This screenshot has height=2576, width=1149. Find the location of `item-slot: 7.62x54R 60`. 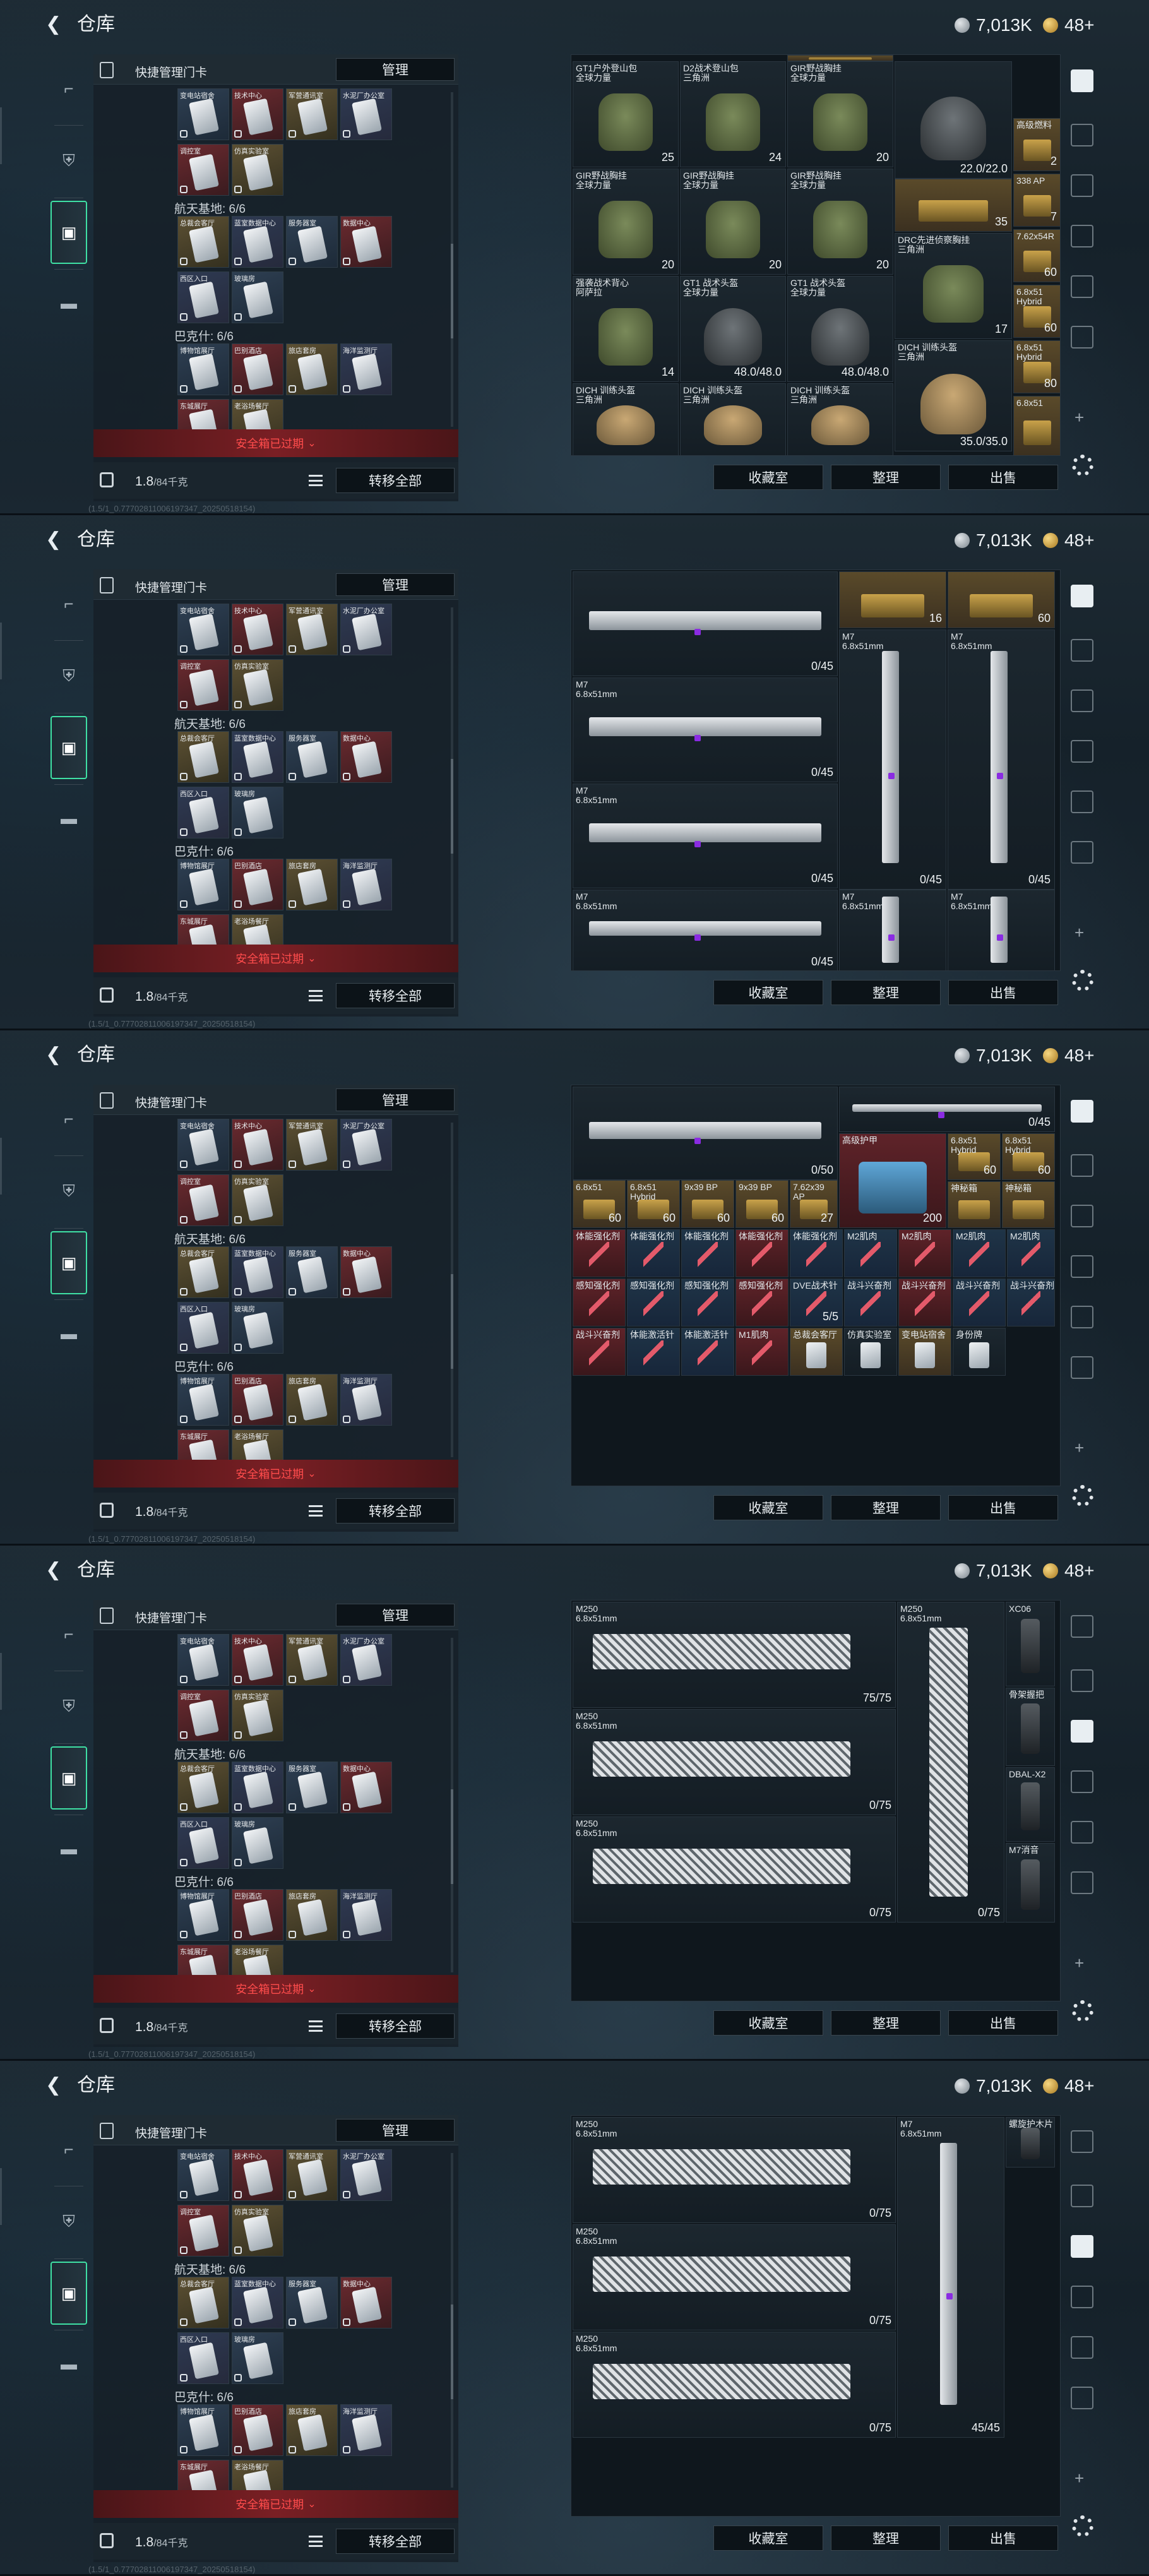

item-slot: 7.62x54R 60 is located at coordinates (1036, 255).